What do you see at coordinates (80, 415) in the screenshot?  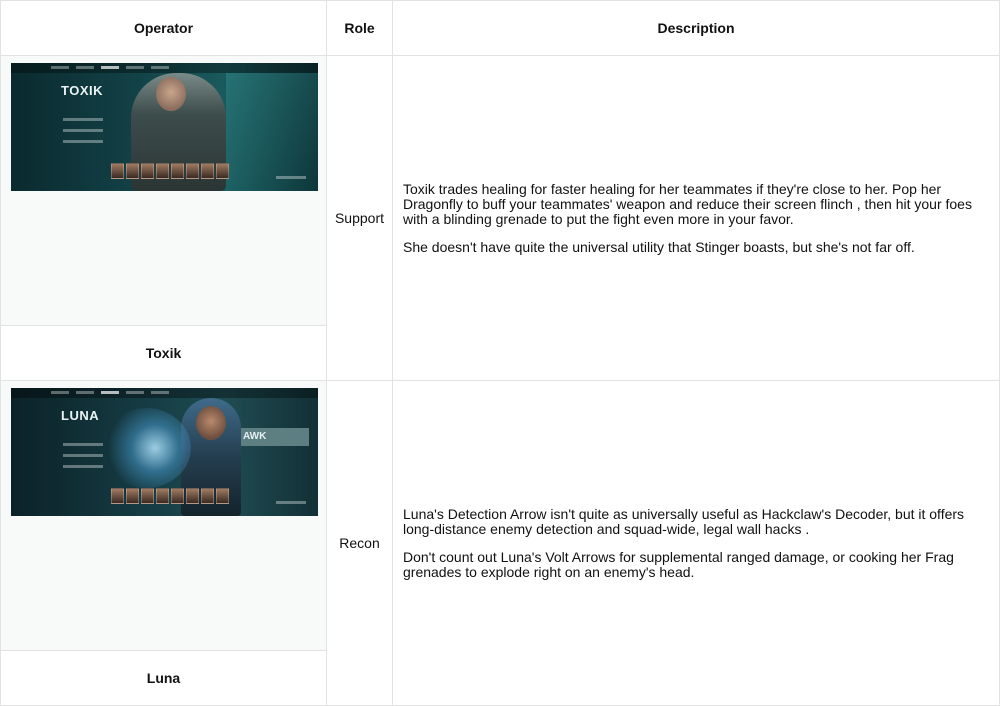 I see `screenshot-operator-name: LUNA` at bounding box center [80, 415].